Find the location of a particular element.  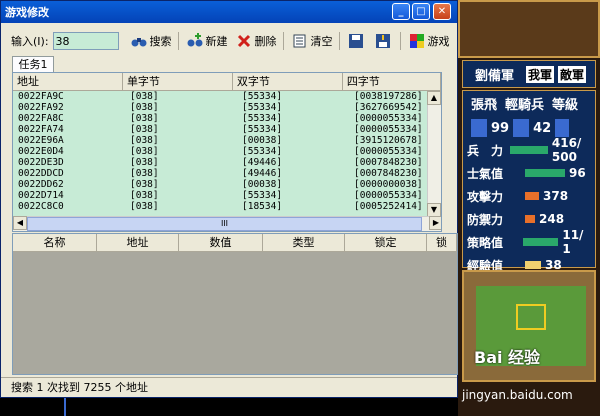

watch-column-lock: 锁 is located at coordinates (442, 242).